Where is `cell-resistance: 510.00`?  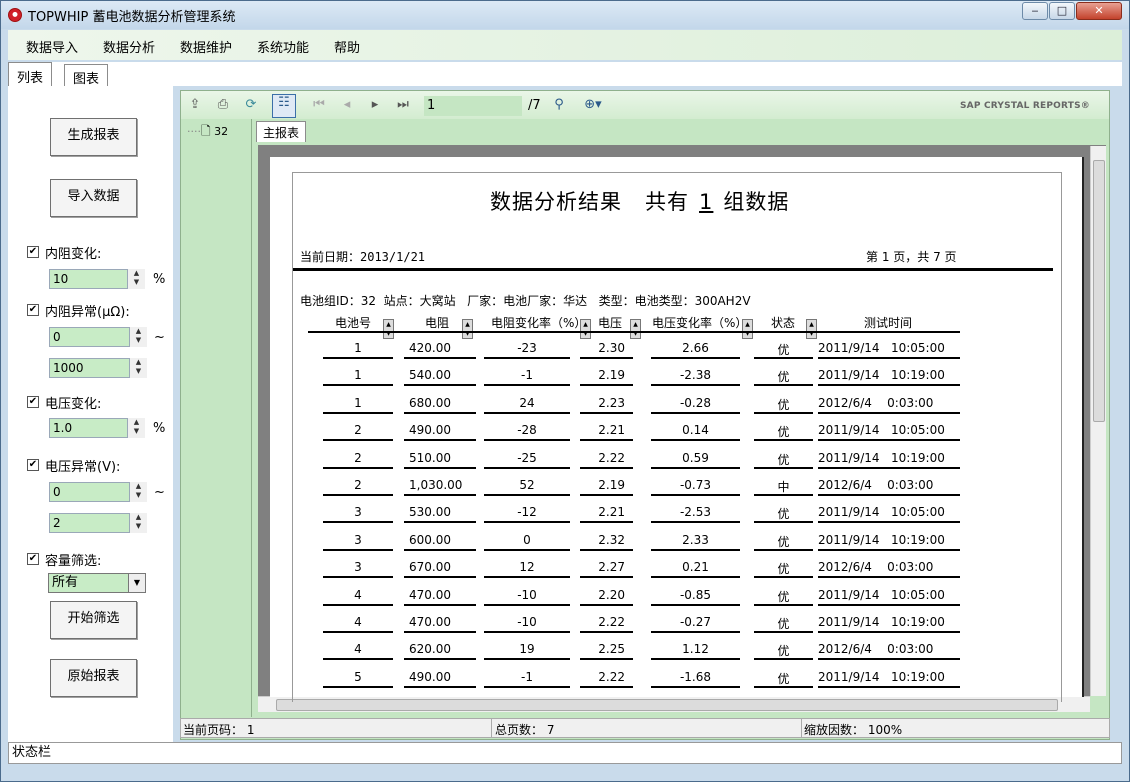 cell-resistance: 510.00 is located at coordinates (440, 460).